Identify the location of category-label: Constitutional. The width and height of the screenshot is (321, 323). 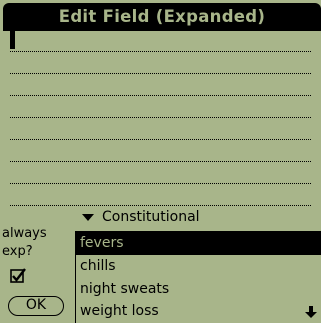
(151, 217).